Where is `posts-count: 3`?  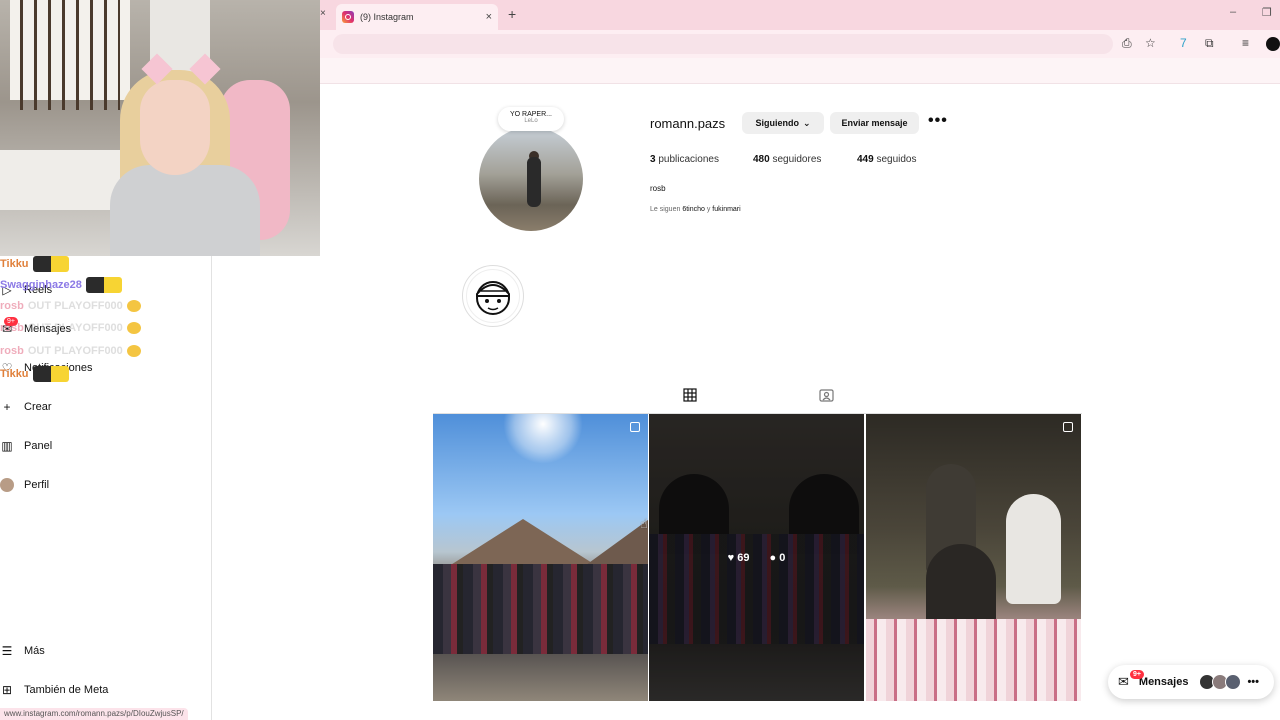
posts-count: 3 is located at coordinates (653, 159).